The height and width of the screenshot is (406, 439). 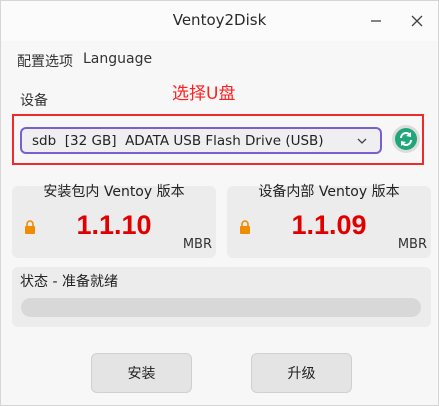 I want to click on minimize-button, so click(x=376, y=21).